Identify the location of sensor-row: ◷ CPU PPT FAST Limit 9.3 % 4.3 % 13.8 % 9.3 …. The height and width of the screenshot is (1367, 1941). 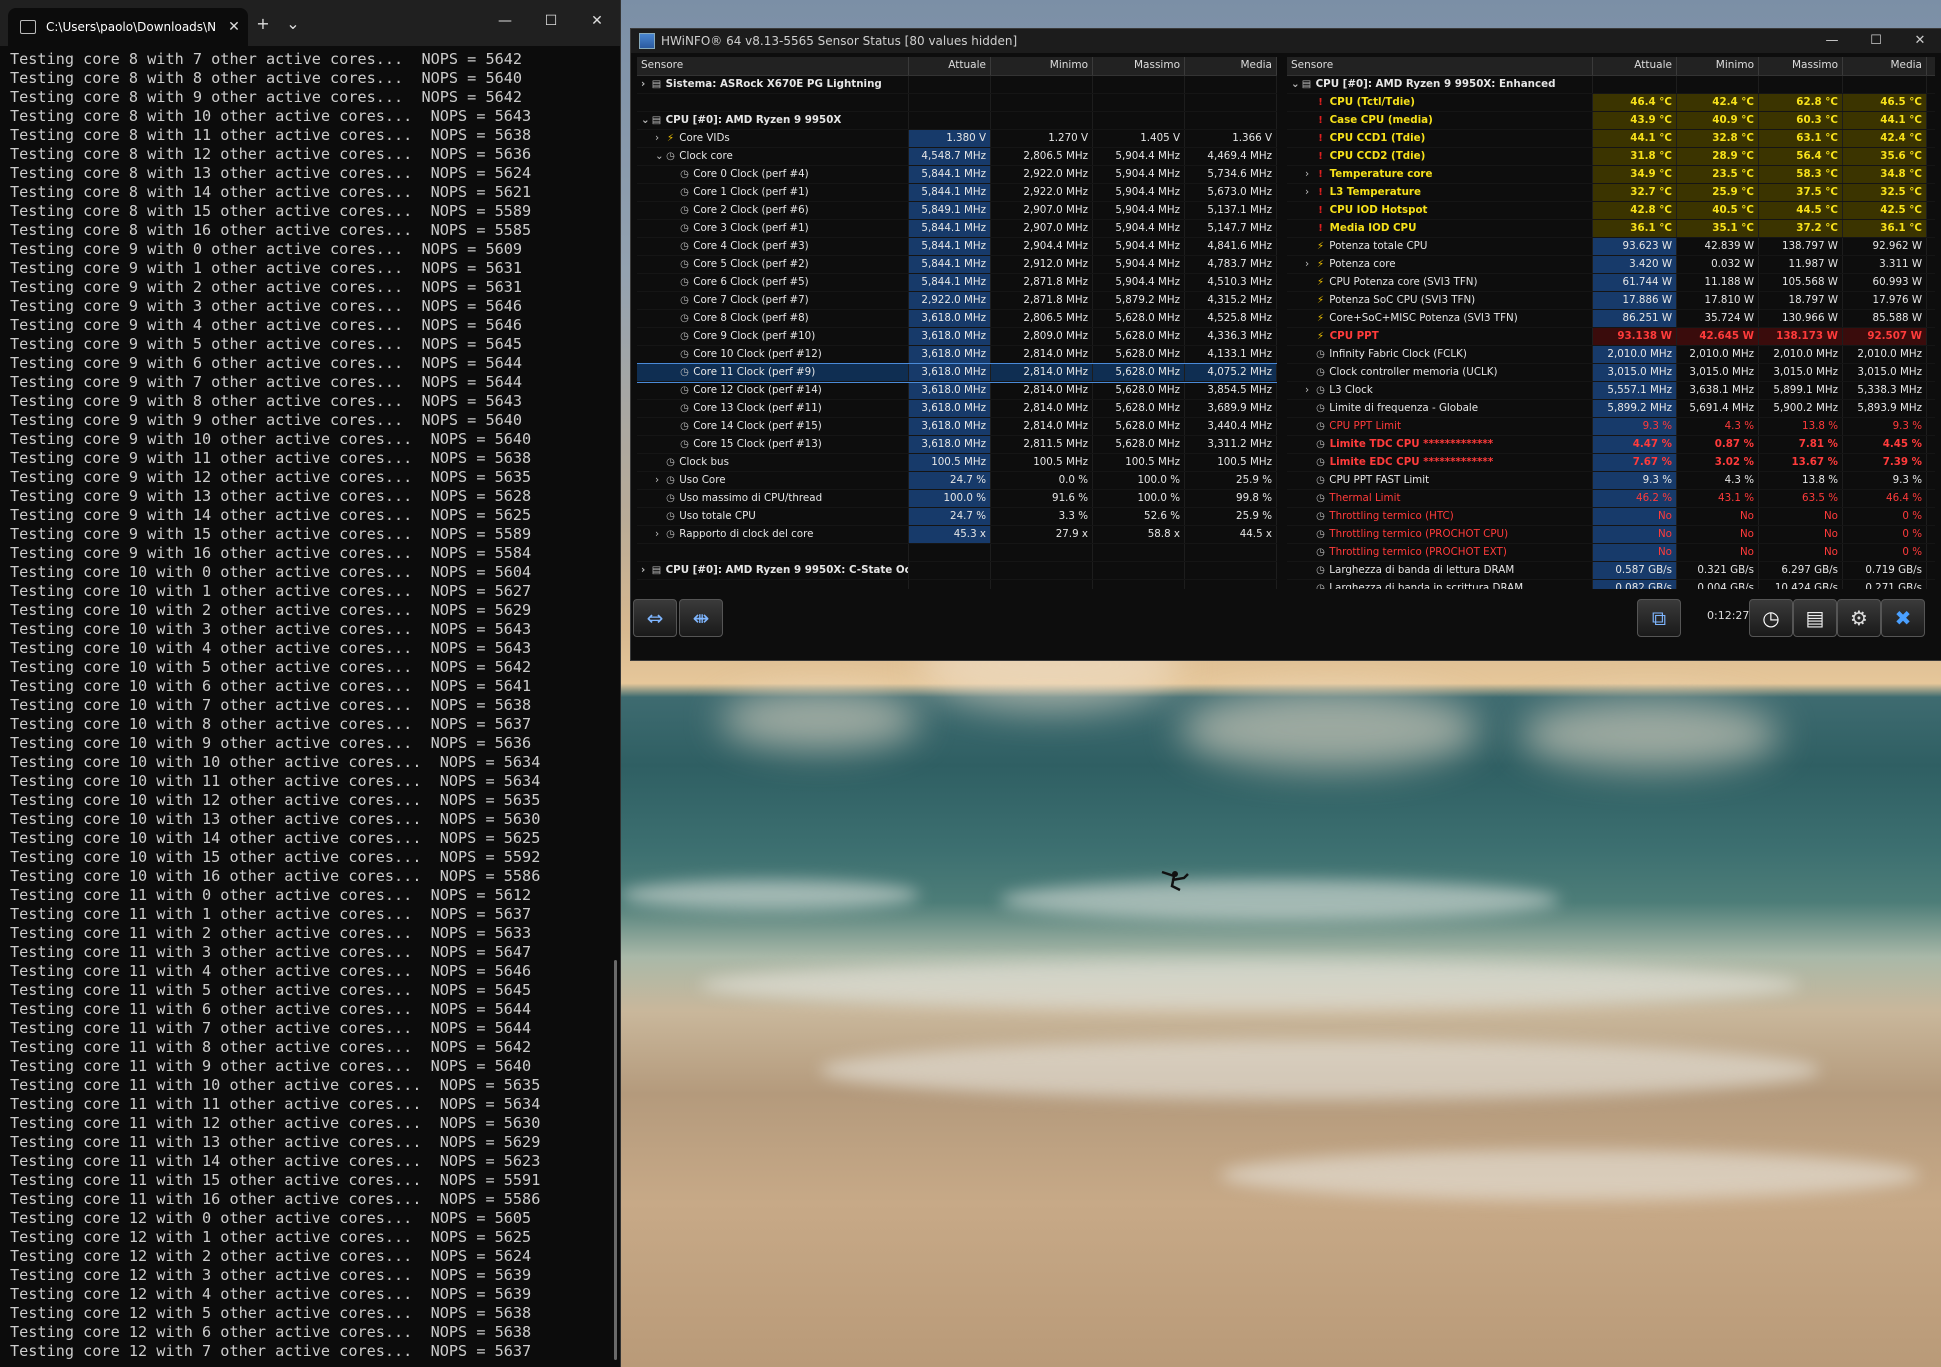
(1611, 481).